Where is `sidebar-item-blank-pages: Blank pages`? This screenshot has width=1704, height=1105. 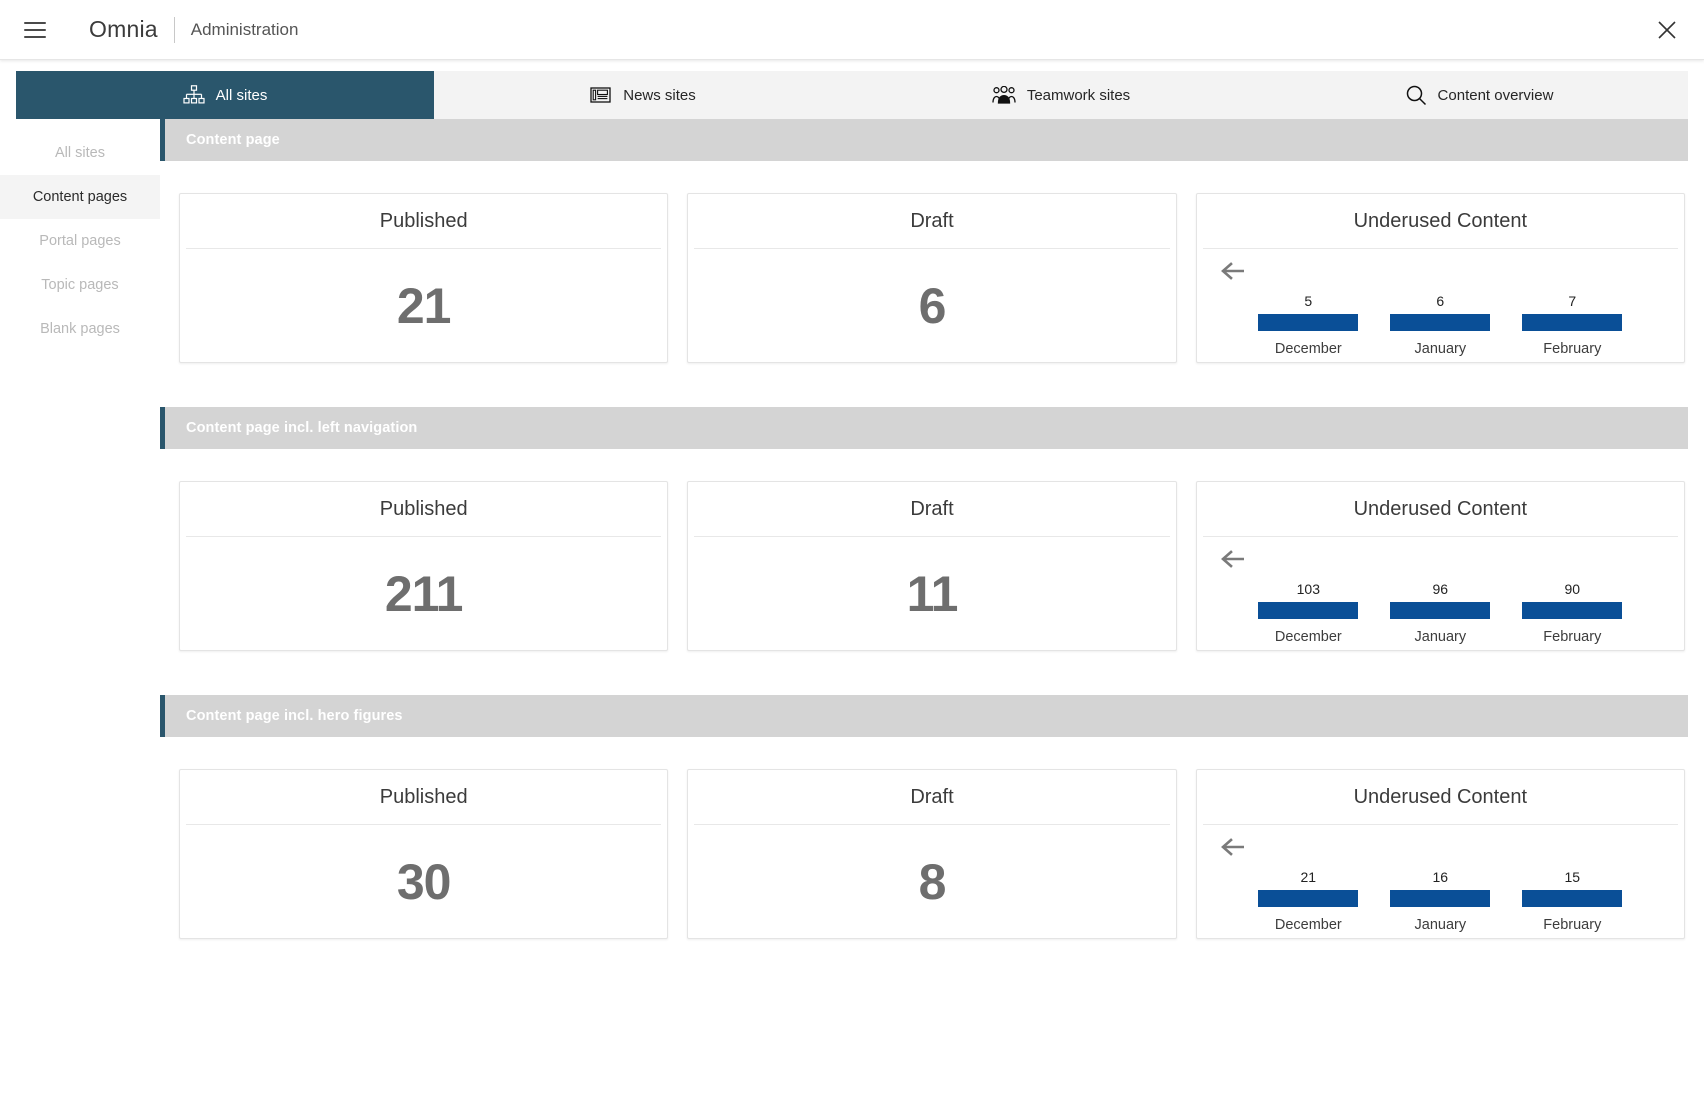
sidebar-item-blank-pages: Blank pages is located at coordinates (80, 329).